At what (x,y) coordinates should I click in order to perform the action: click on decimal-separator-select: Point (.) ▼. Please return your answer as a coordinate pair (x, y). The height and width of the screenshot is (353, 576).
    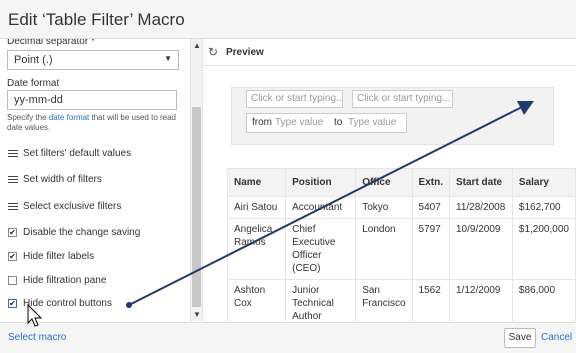
    Looking at the image, I should click on (93, 60).